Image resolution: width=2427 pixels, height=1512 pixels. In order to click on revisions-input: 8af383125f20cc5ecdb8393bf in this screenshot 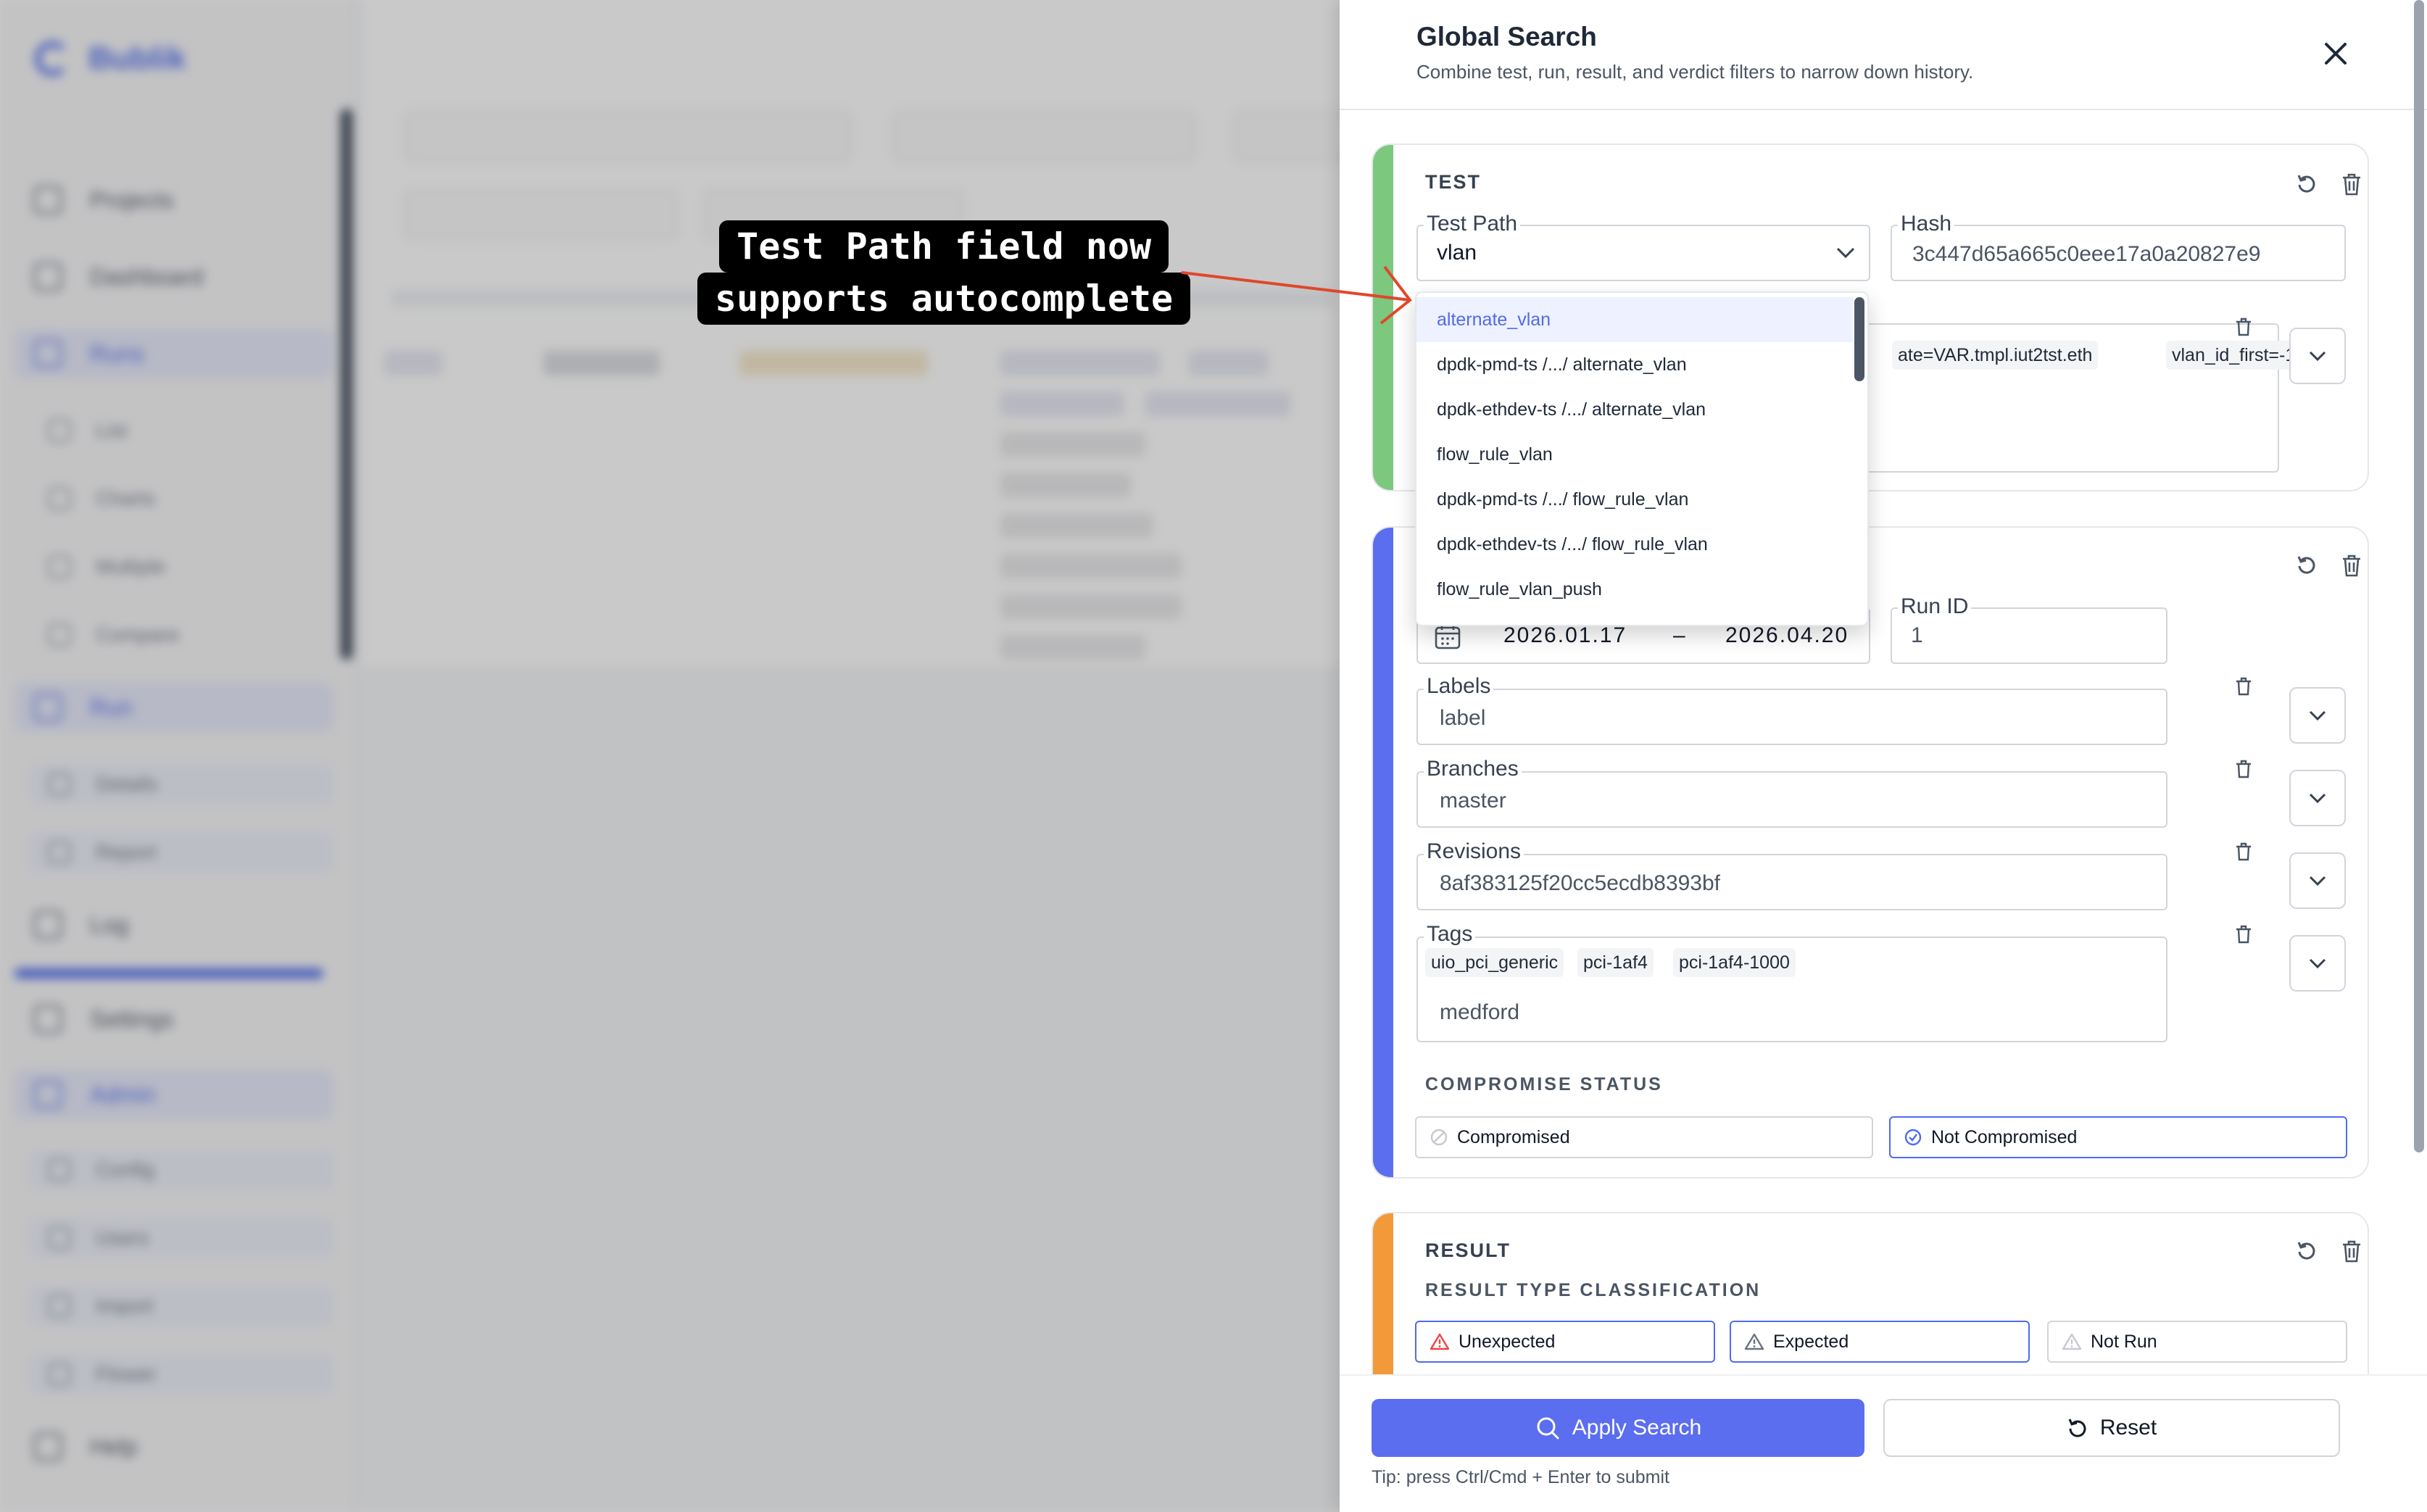, I will do `click(1791, 882)`.